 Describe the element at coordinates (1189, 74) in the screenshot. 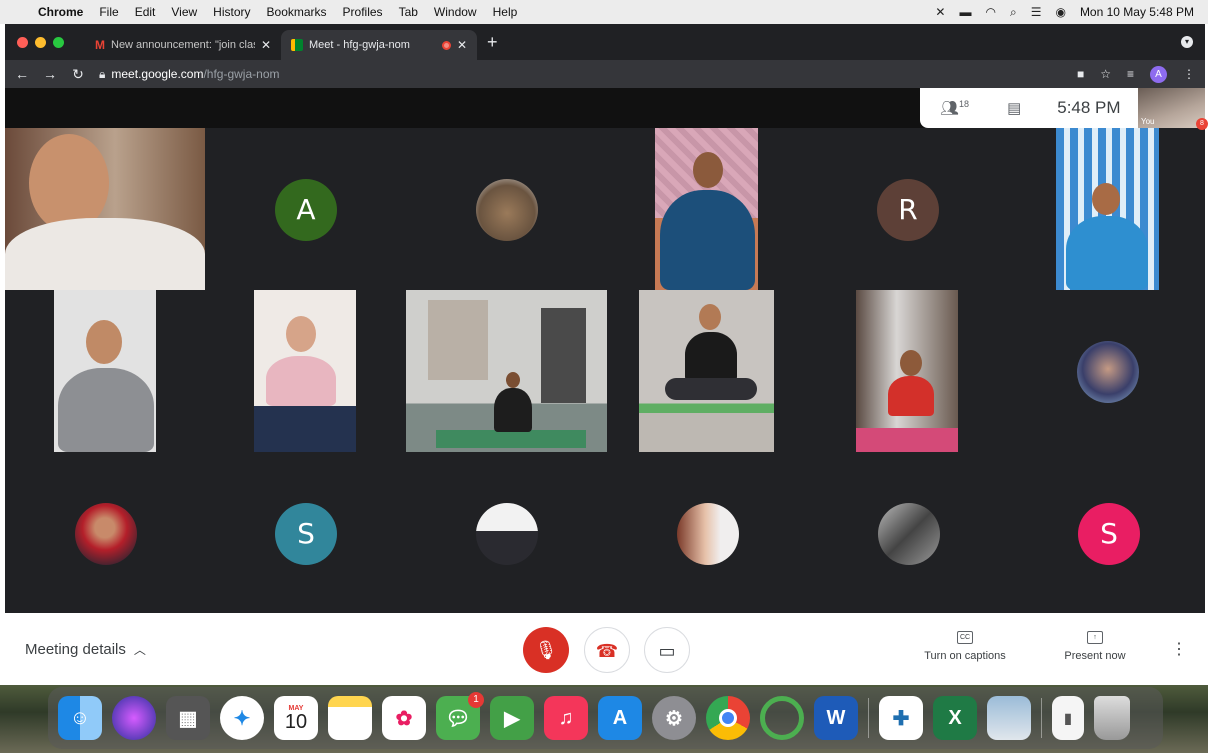

I see `chrome-menu-icon: ⋮` at that location.